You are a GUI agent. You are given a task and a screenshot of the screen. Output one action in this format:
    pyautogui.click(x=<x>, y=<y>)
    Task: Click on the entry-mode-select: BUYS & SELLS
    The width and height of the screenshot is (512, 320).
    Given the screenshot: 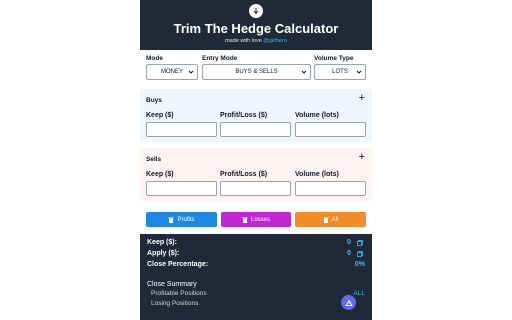 What is the action you would take?
    pyautogui.click(x=256, y=72)
    